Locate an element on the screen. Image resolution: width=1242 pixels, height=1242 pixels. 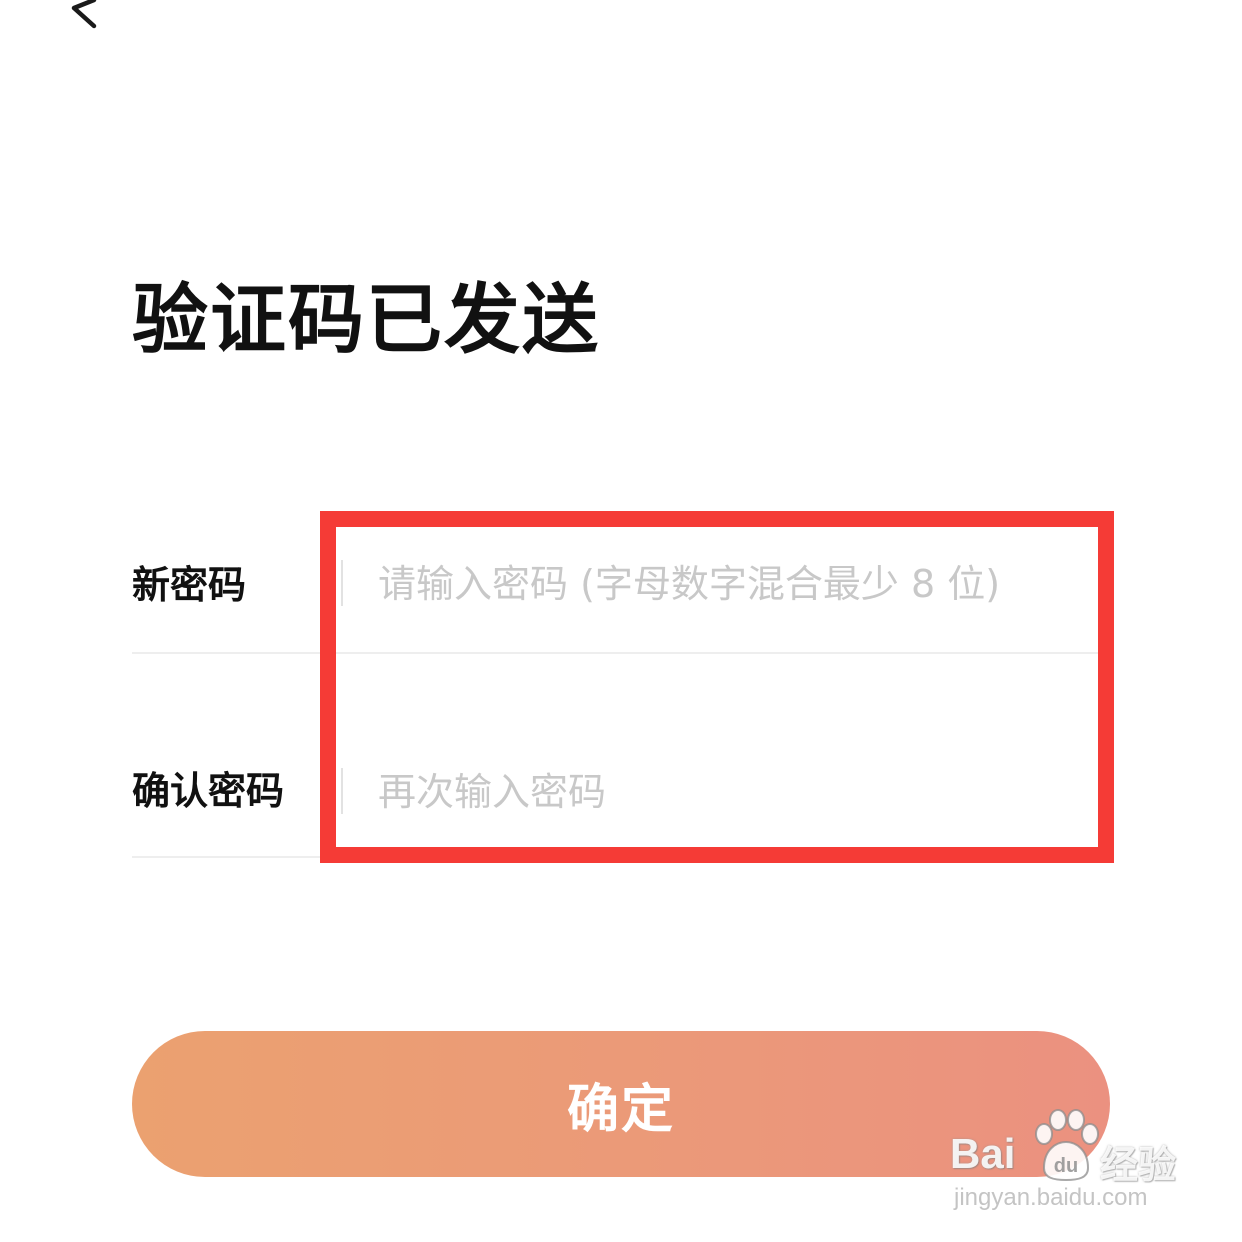
confirm-password-input is located at coordinates (728, 792).